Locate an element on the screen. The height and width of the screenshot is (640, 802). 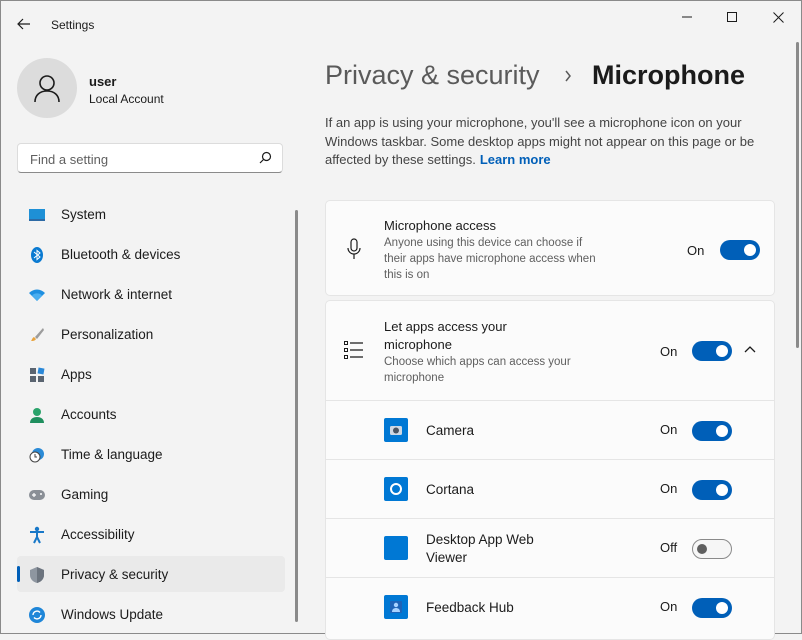
sidebar-item-label: Network & internet is located at coordinates (117, 294).